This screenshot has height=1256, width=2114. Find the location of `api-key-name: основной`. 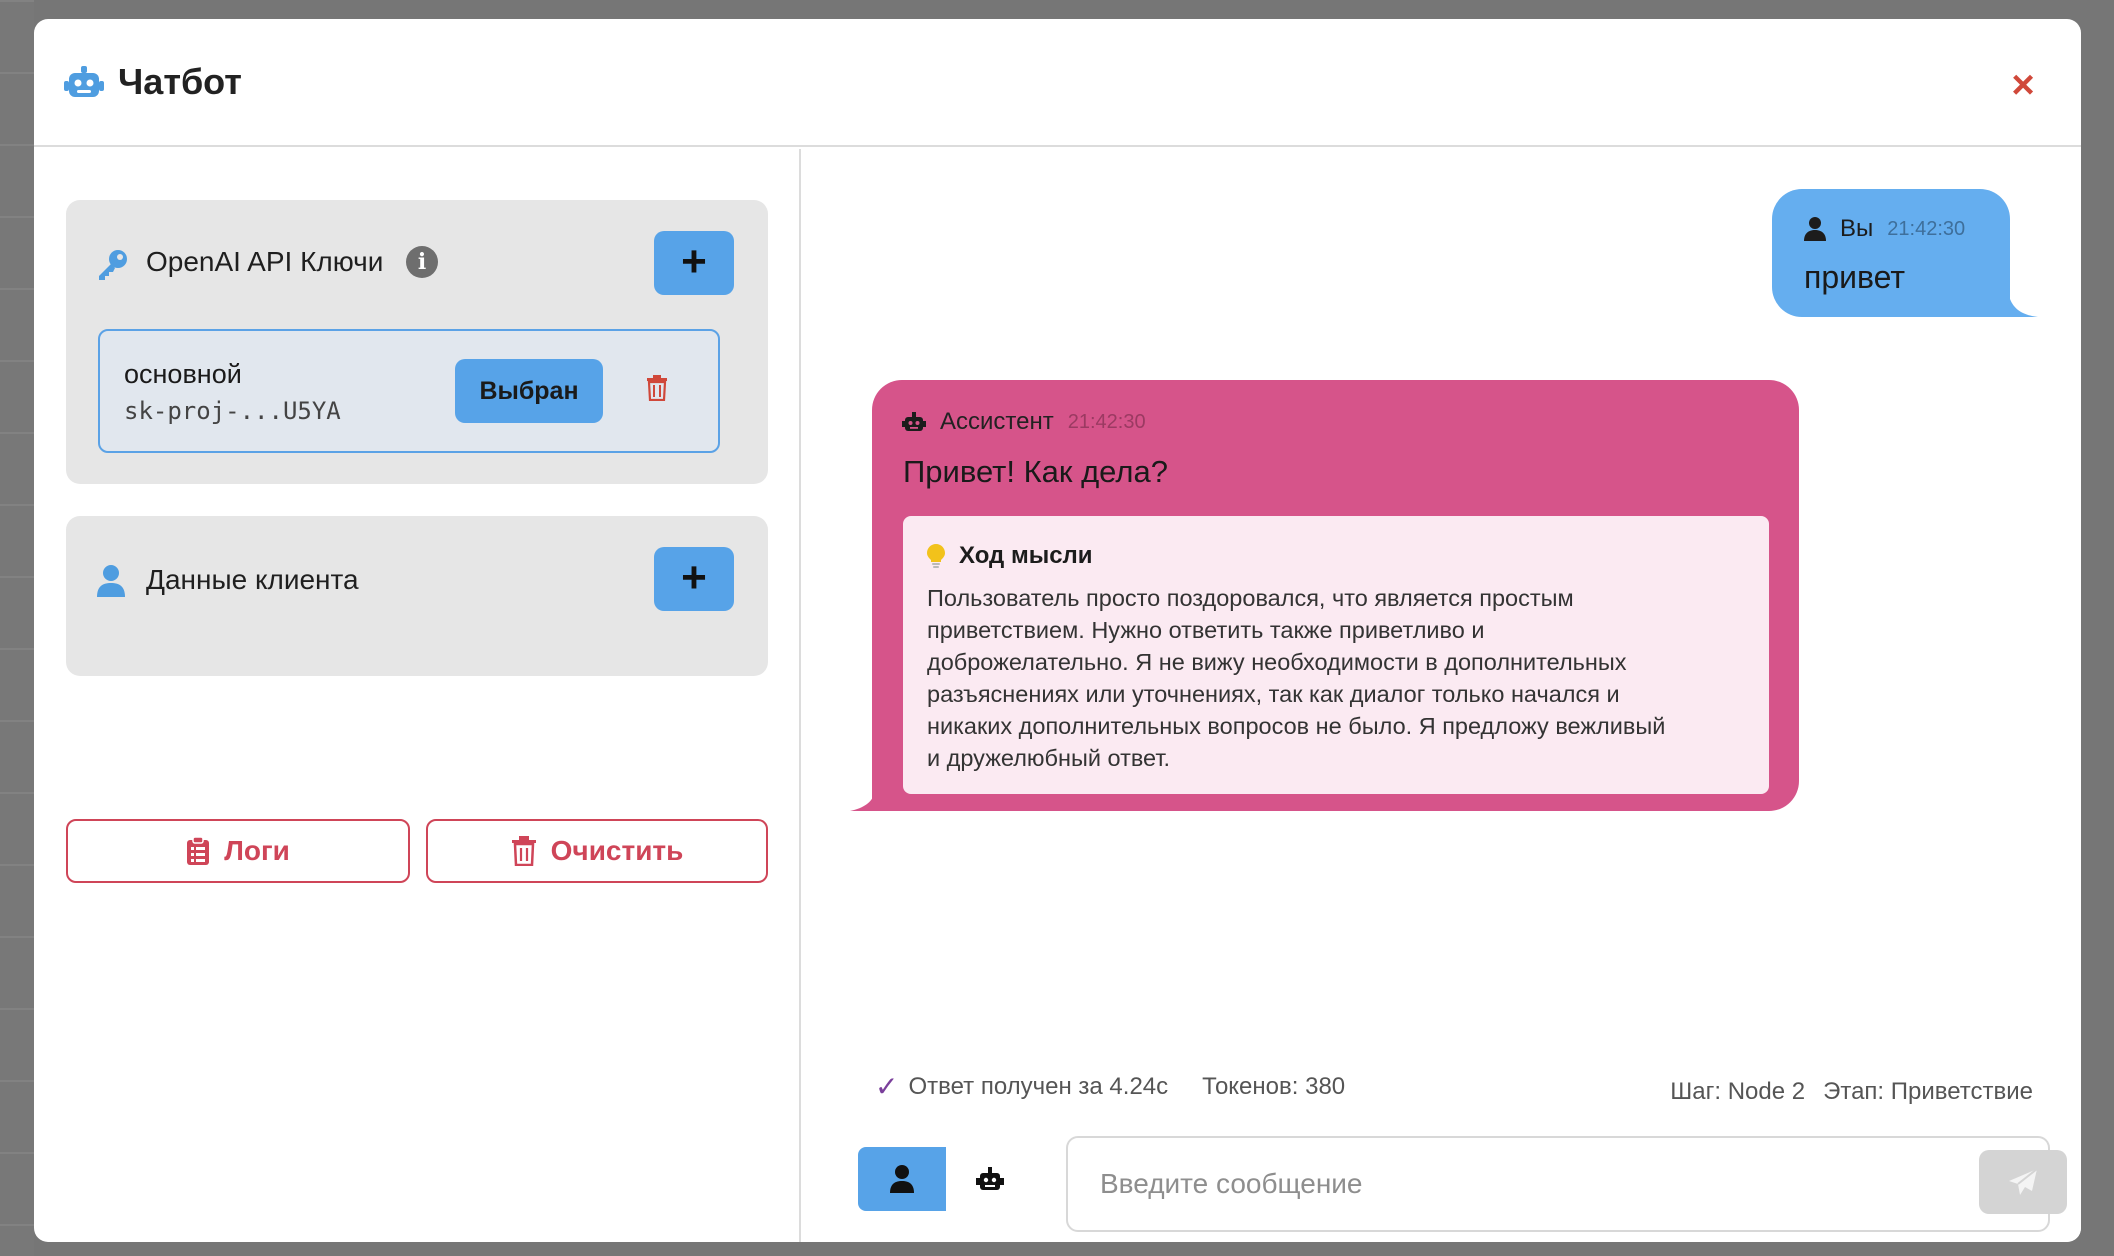

api-key-name: основной is located at coordinates (183, 374).